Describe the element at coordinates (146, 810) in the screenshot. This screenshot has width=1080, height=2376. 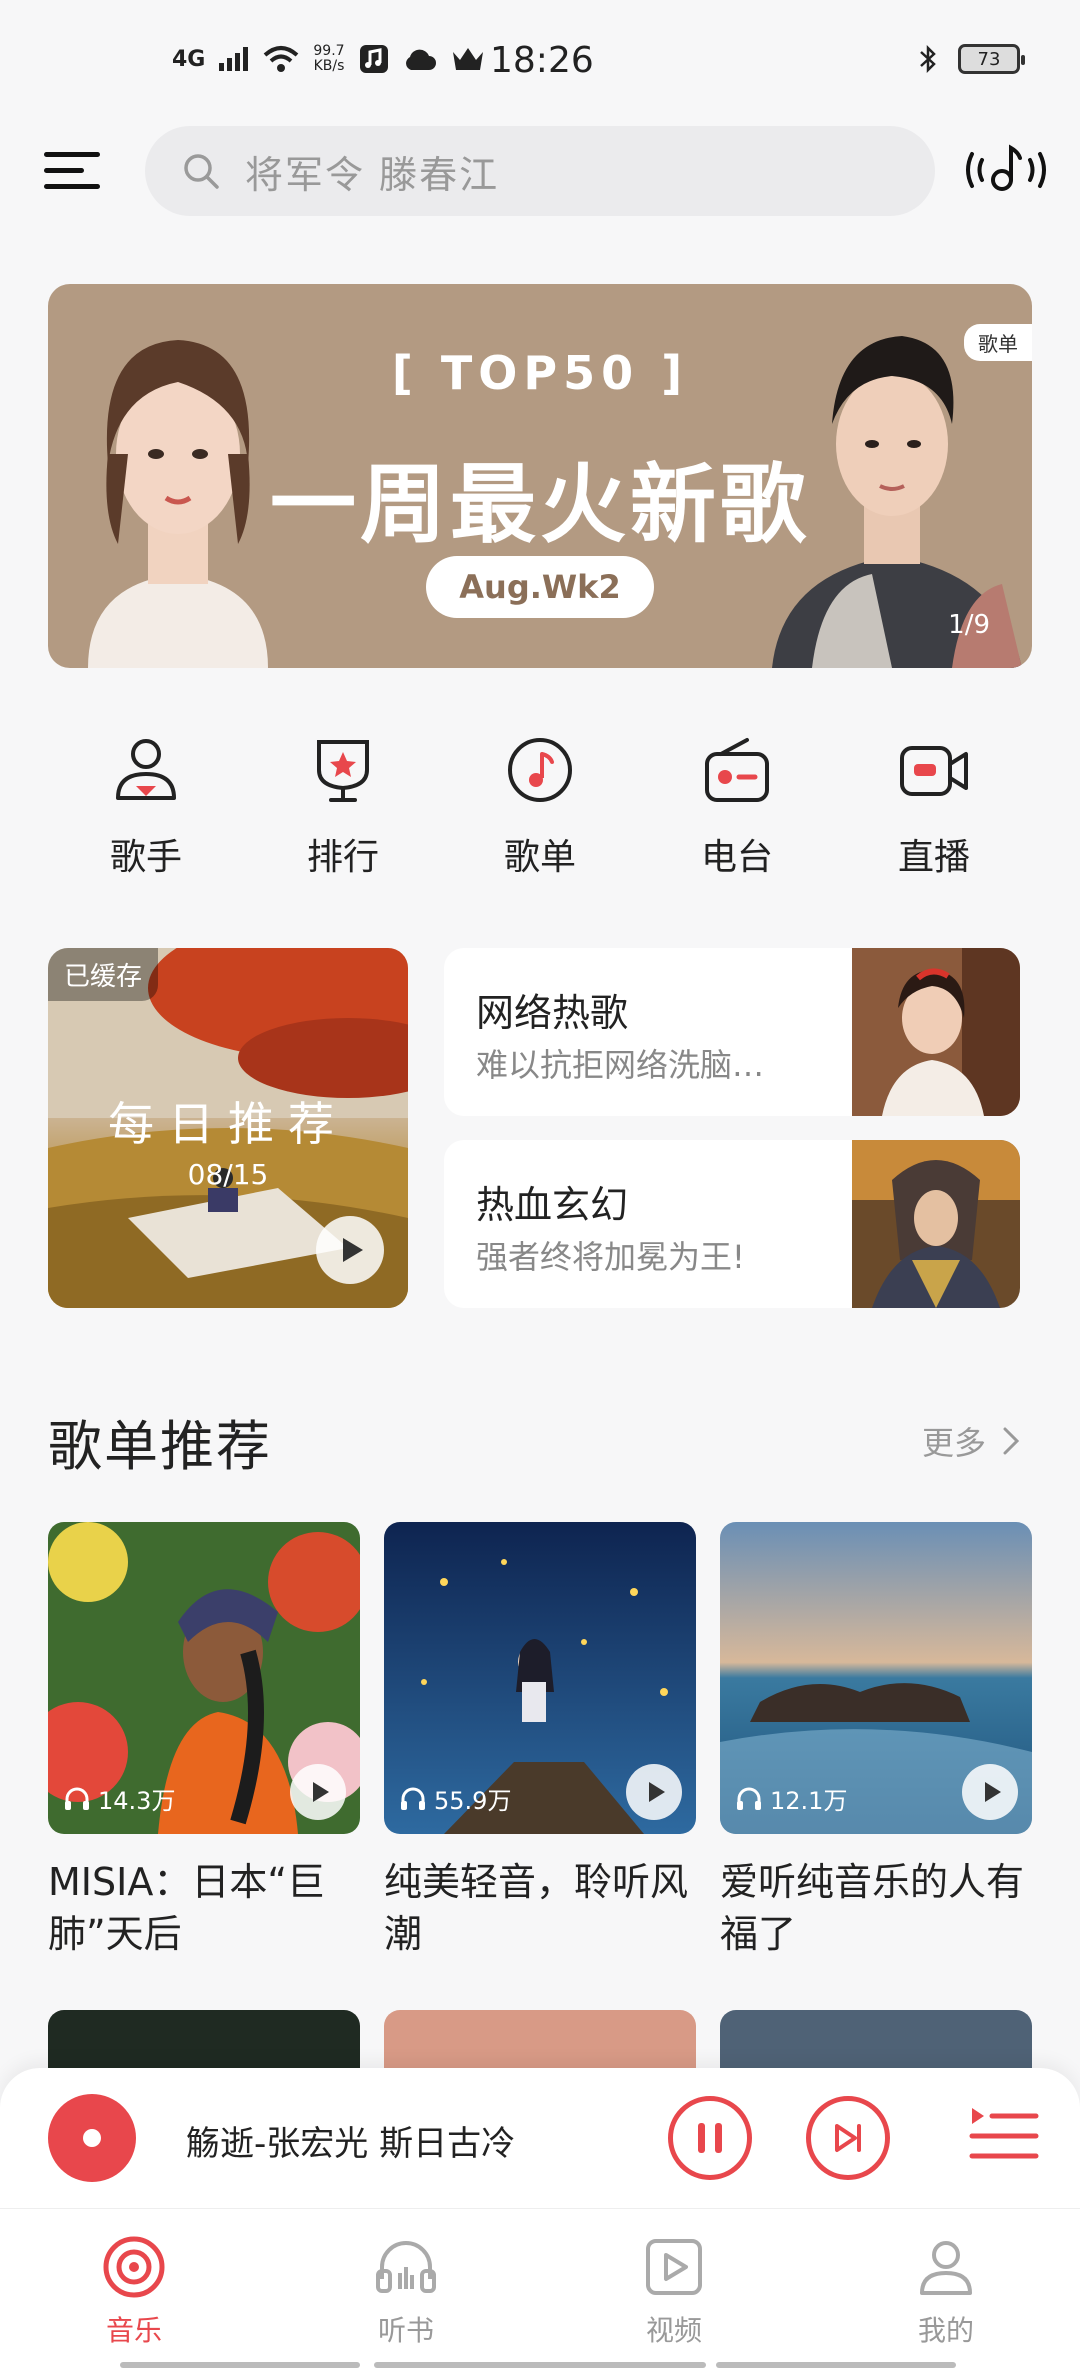
I see `quick-entry-singer: 歌手` at that location.